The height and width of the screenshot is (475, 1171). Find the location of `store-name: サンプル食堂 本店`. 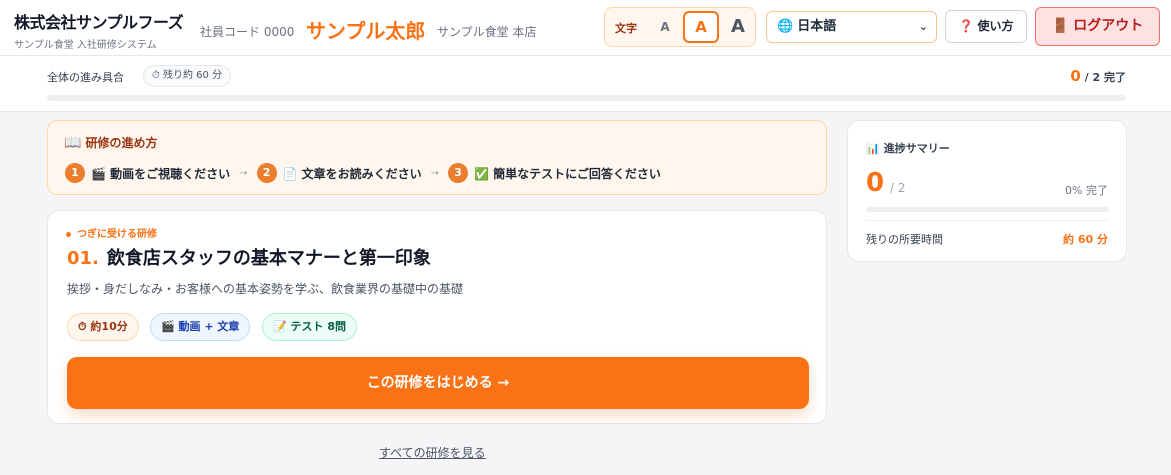

store-name: サンプル食堂 本店 is located at coordinates (487, 32).